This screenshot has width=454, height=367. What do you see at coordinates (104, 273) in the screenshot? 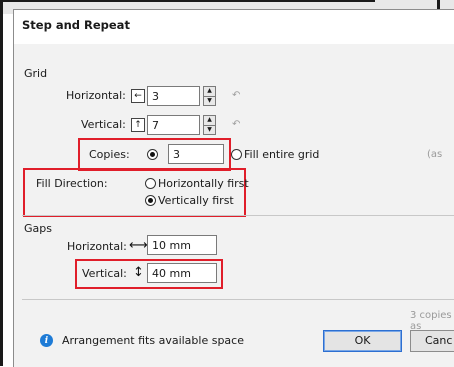
I see `gap-vertical-label: Vertical:` at bounding box center [104, 273].